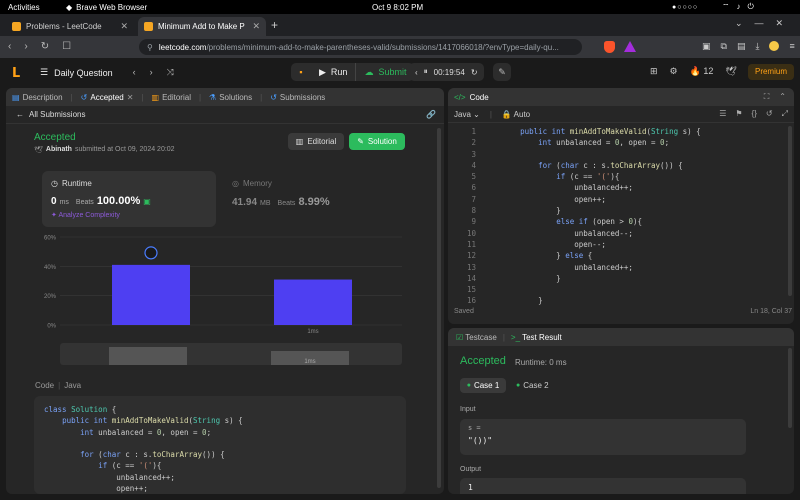 Image resolution: width=800 pixels, height=500 pixels. What do you see at coordinates (603, 437) in the screenshot?
I see `input-box: s = "())"` at bounding box center [603, 437].